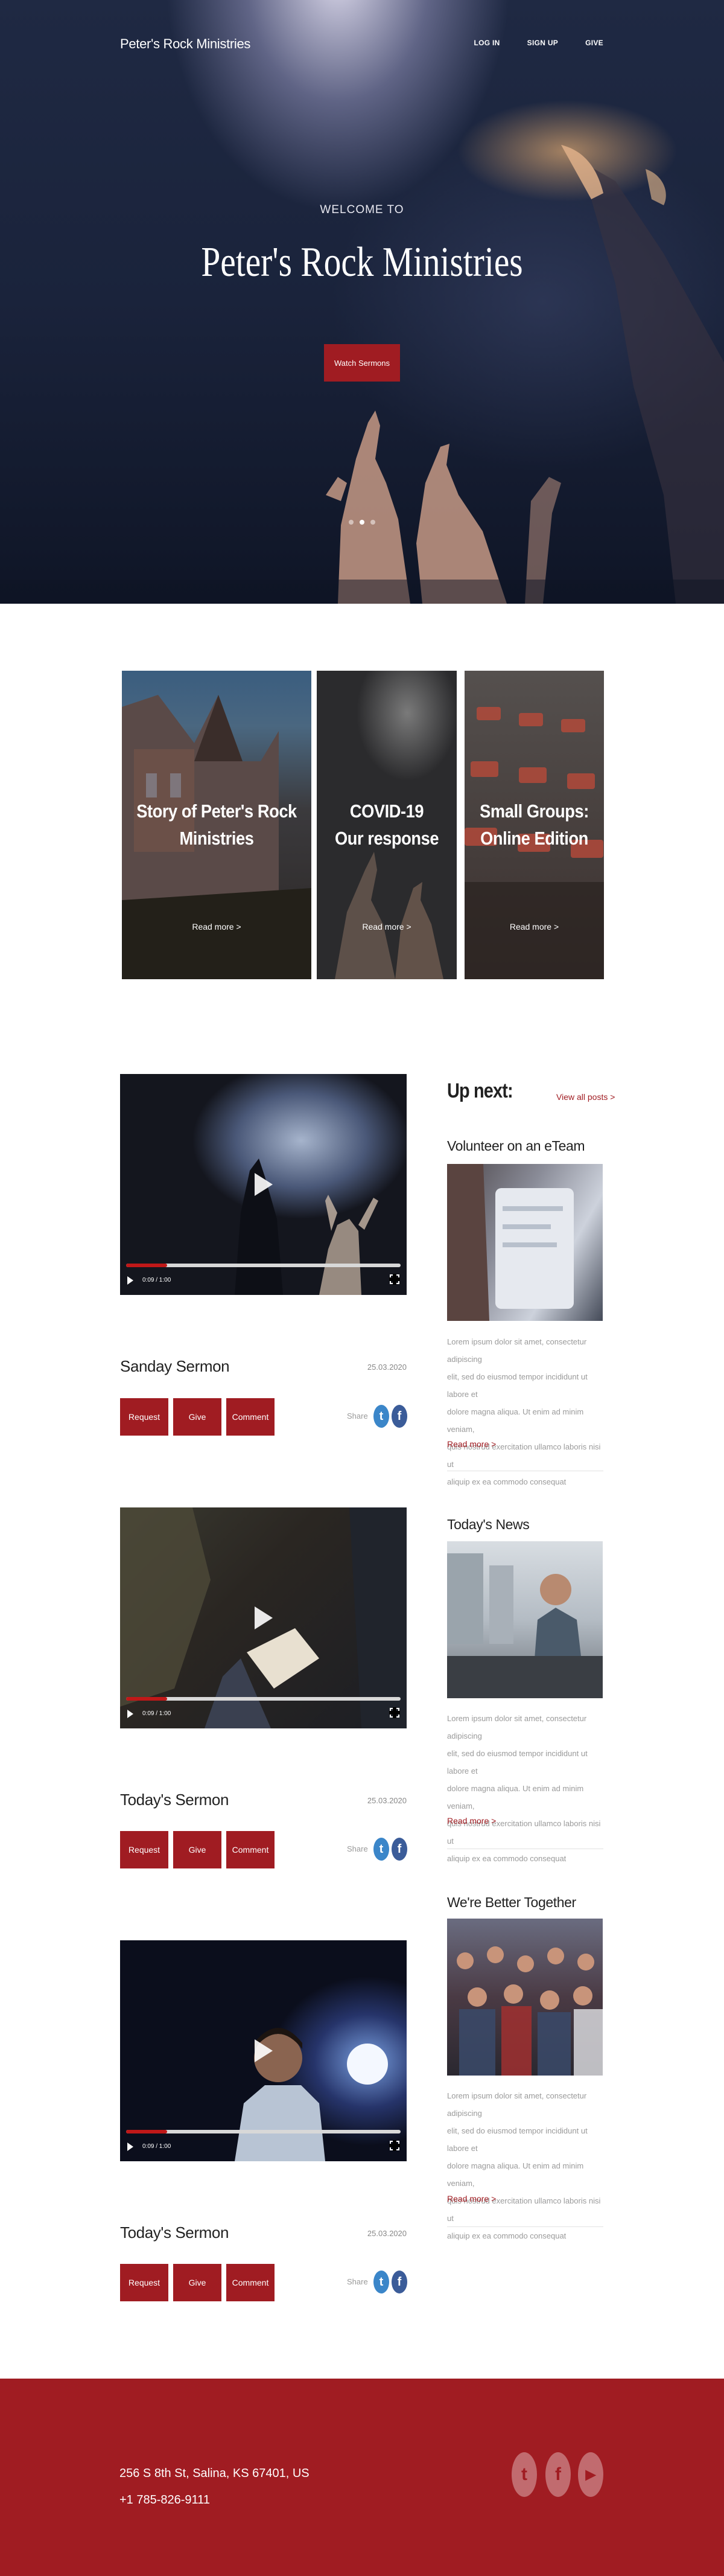 This screenshot has height=2576, width=724. What do you see at coordinates (362, 209) in the screenshot?
I see `hero-kicker: WELCOME TO` at bounding box center [362, 209].